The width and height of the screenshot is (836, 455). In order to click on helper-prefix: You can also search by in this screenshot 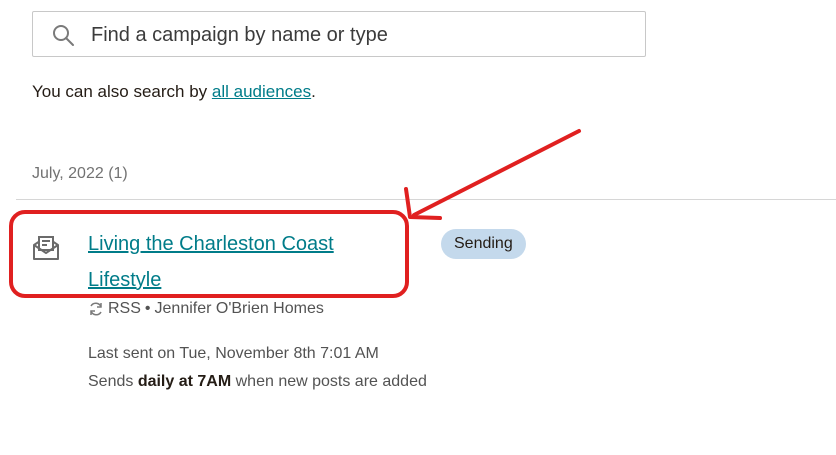, I will do `click(122, 91)`.